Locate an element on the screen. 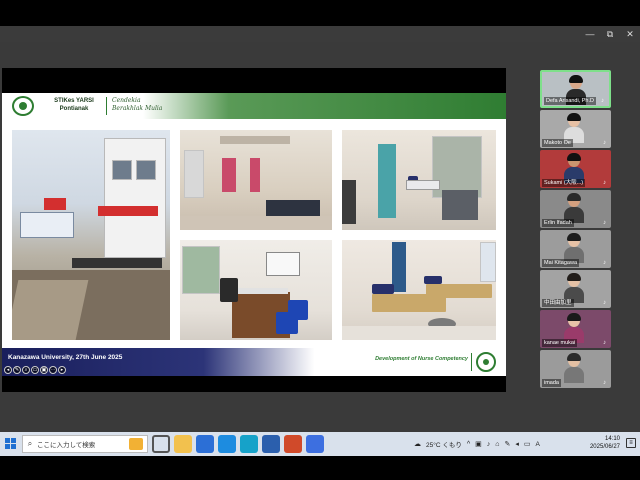 The image size is (640, 480). file-explorer-icon is located at coordinates (183, 444).